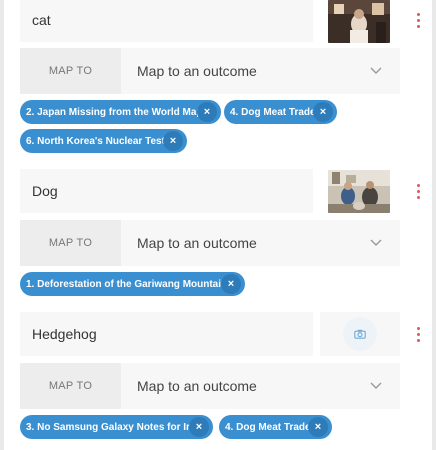 The image size is (436, 450). Describe the element at coordinates (2, 225) in the screenshot. I see `scroll-panel-left-edge` at that location.